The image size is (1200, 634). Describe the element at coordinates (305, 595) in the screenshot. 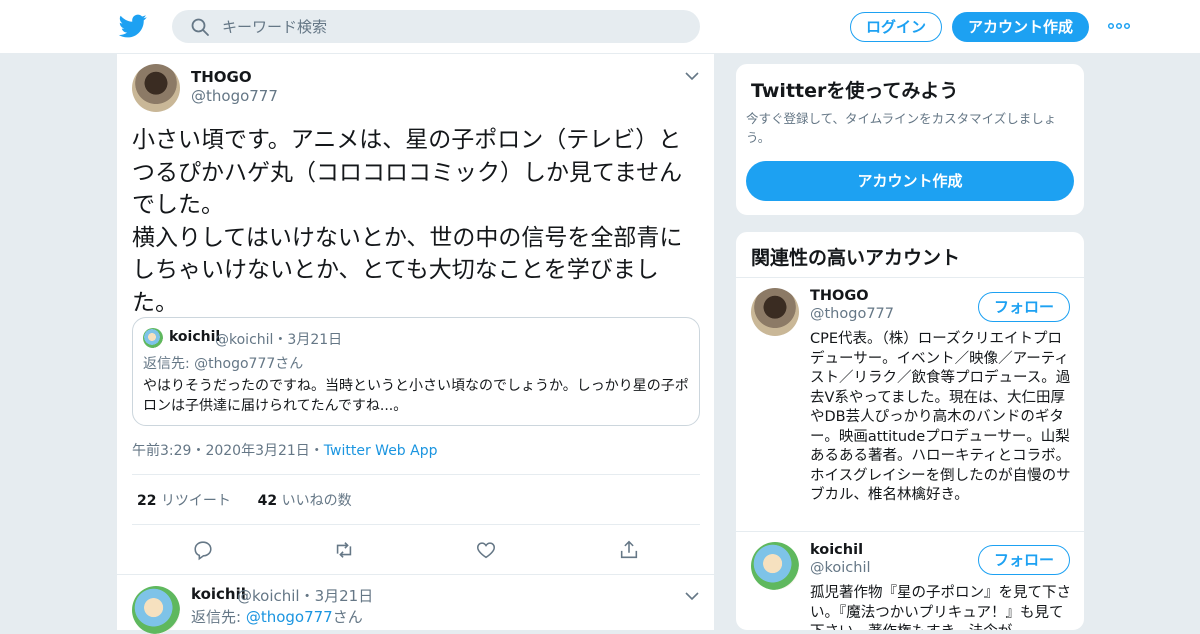

I see `reply-author-handle-date: @koichil・3月21日` at that location.